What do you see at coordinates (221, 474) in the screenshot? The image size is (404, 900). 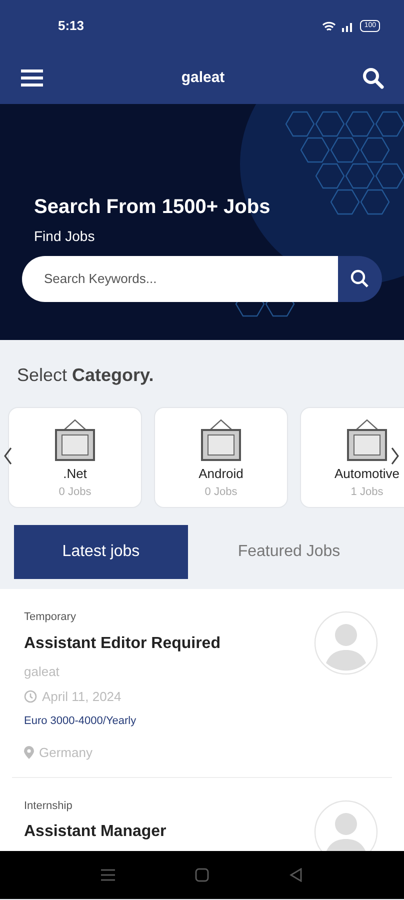 I see `category-name: Android` at bounding box center [221, 474].